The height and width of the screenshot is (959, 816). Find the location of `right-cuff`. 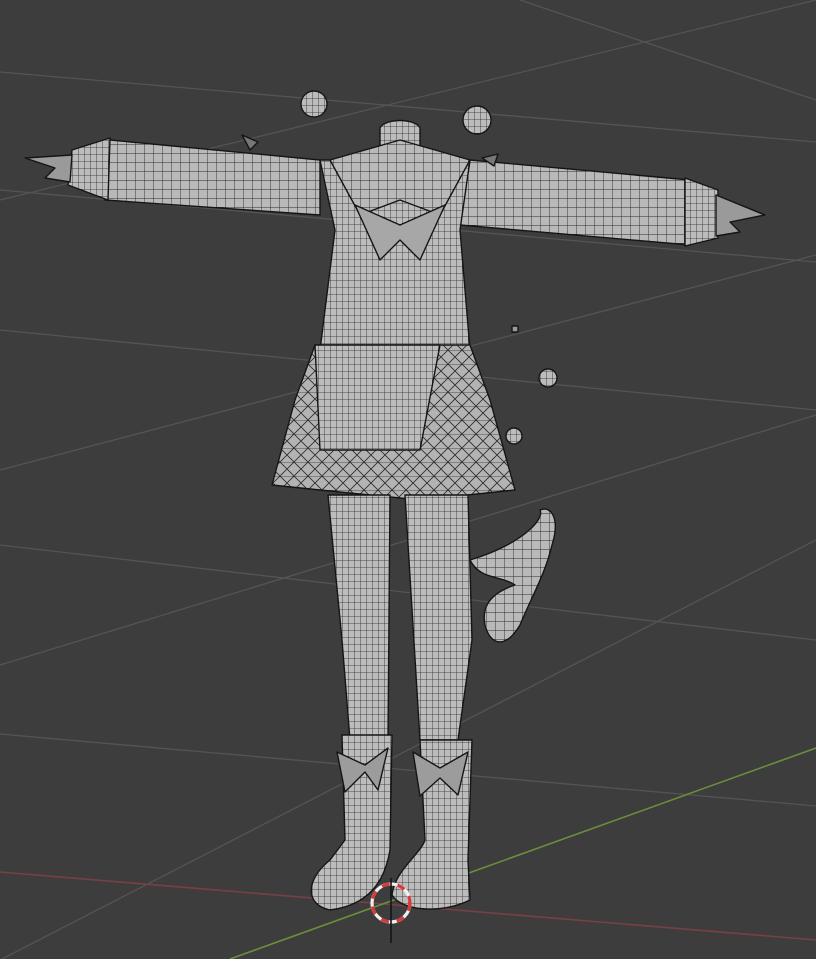

right-cuff is located at coordinates (701, 212).